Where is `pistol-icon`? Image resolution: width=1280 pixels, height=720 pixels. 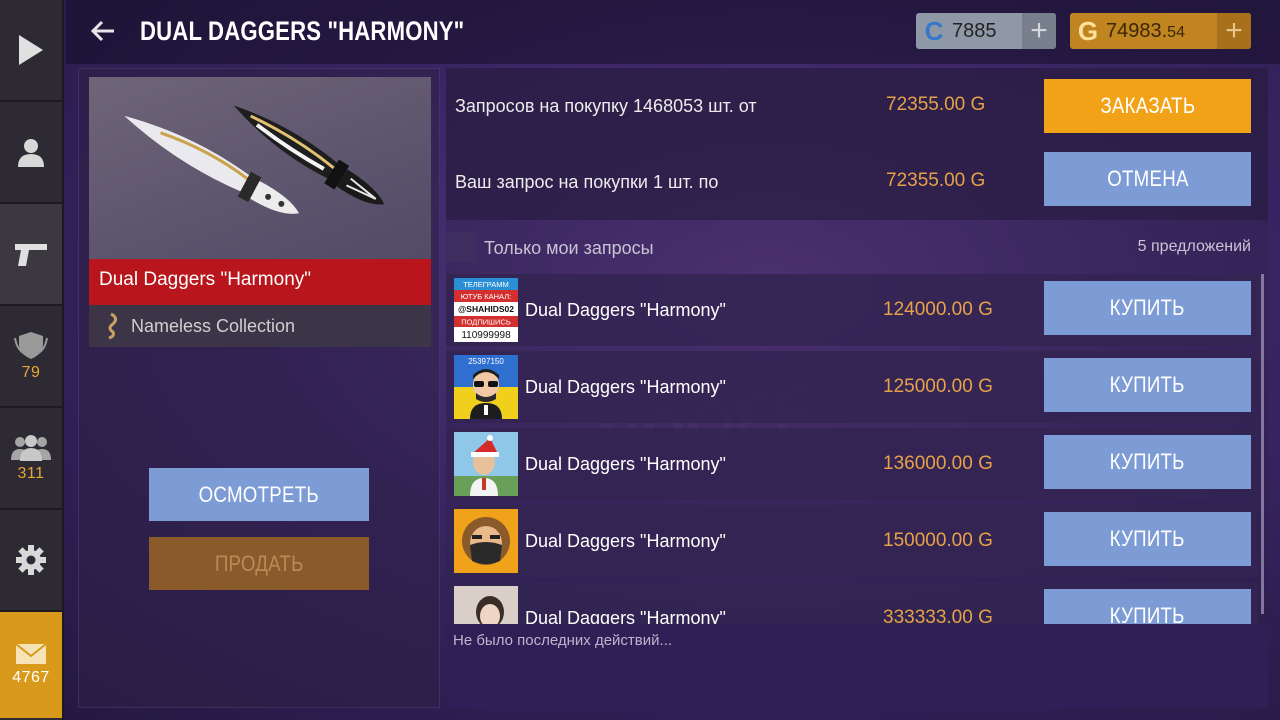 pistol-icon is located at coordinates (31, 255).